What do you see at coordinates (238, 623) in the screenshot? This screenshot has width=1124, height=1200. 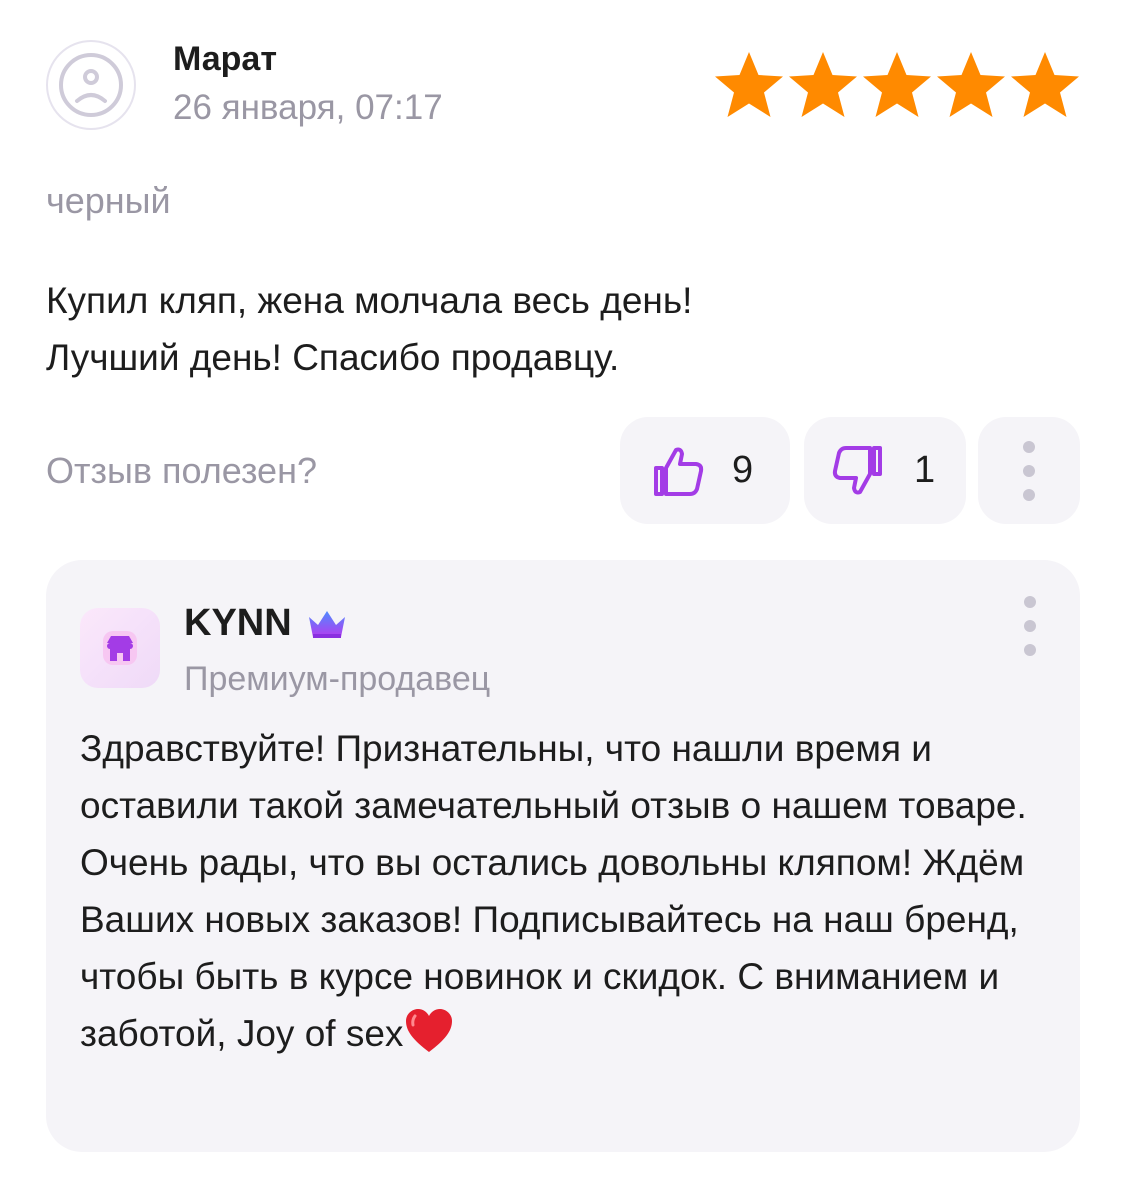 I see `seller-name-text: KYNN` at bounding box center [238, 623].